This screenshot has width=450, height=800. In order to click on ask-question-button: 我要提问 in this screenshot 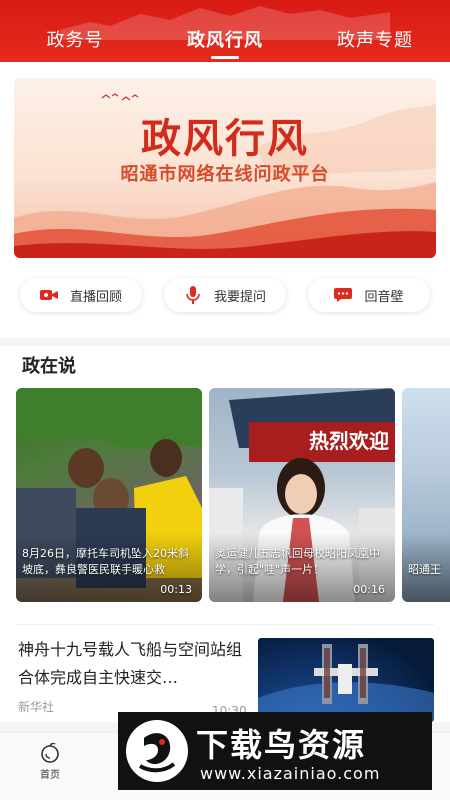, I will do `click(225, 295)`.